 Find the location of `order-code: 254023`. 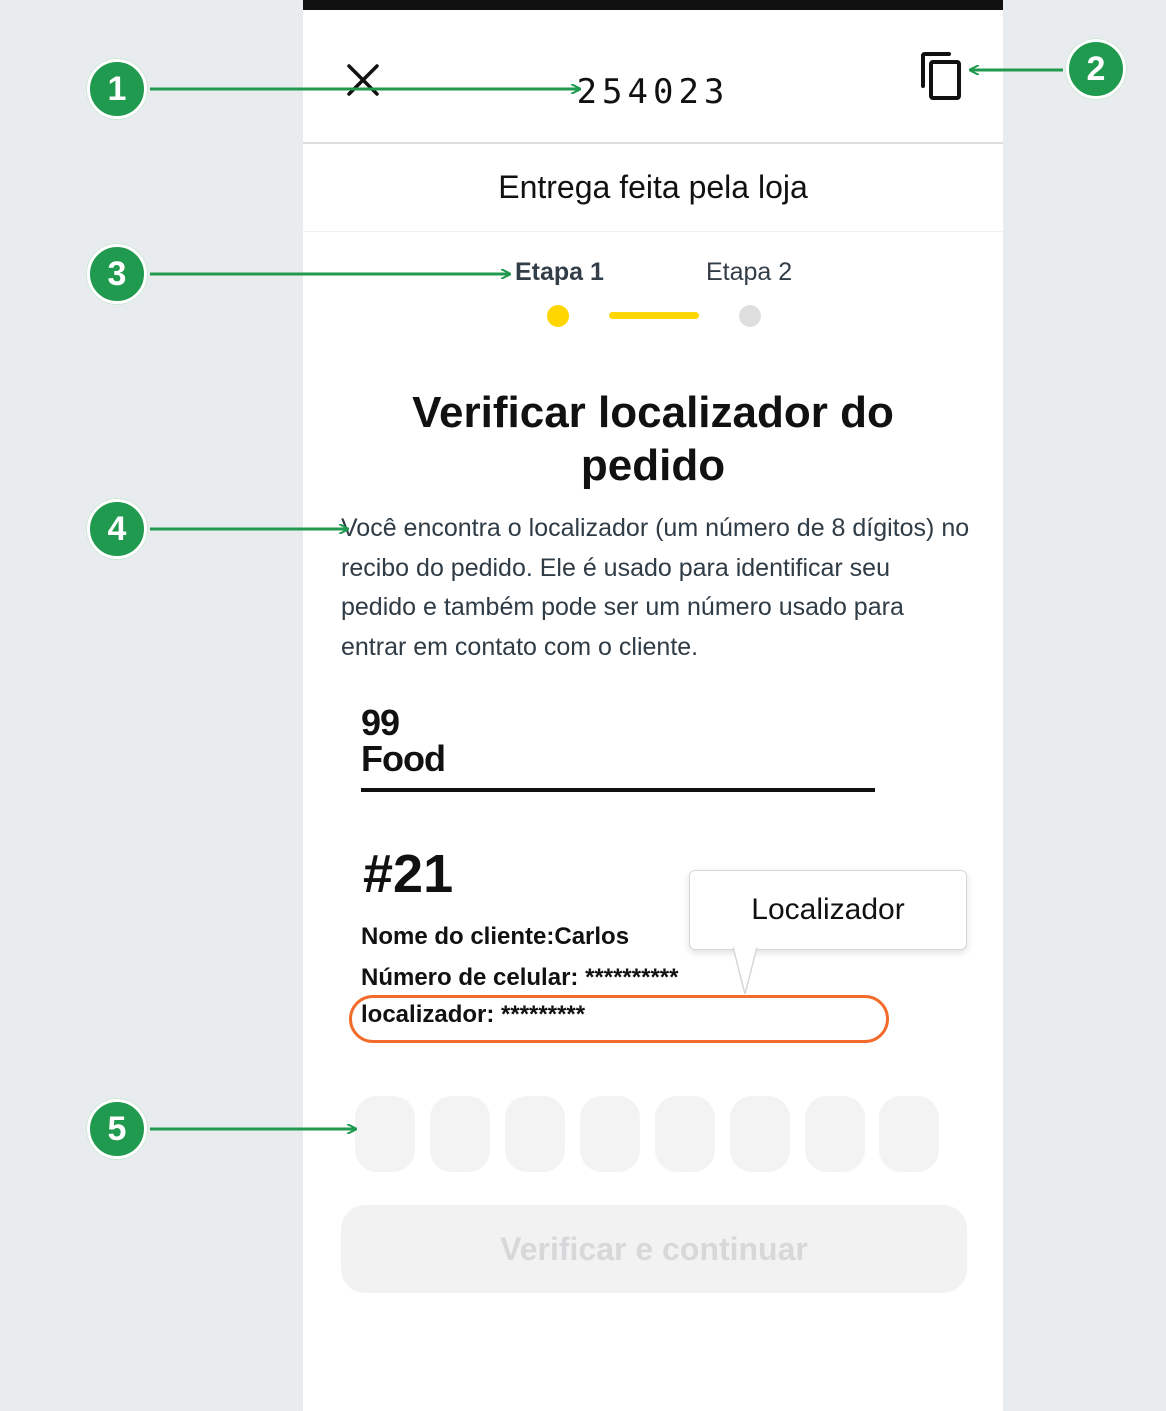

order-code: 254023 is located at coordinates (653, 92).